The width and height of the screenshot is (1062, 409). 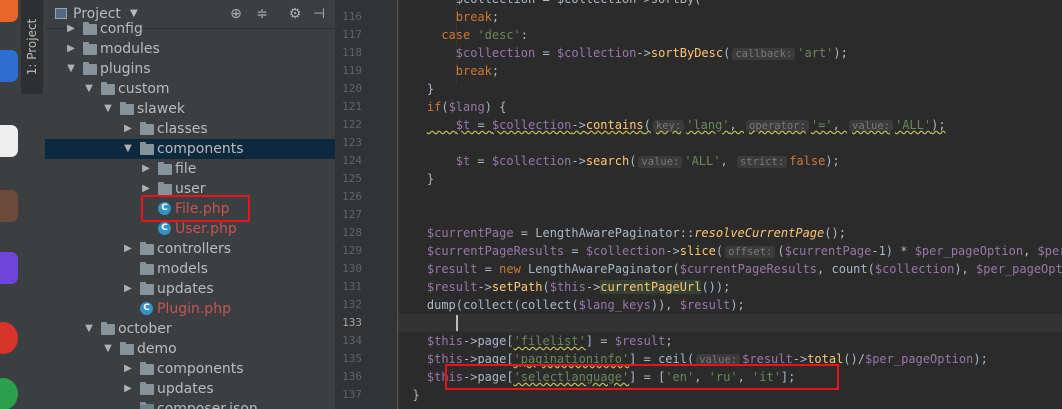 I want to click on code-token: ] =, so click(x=600, y=341).